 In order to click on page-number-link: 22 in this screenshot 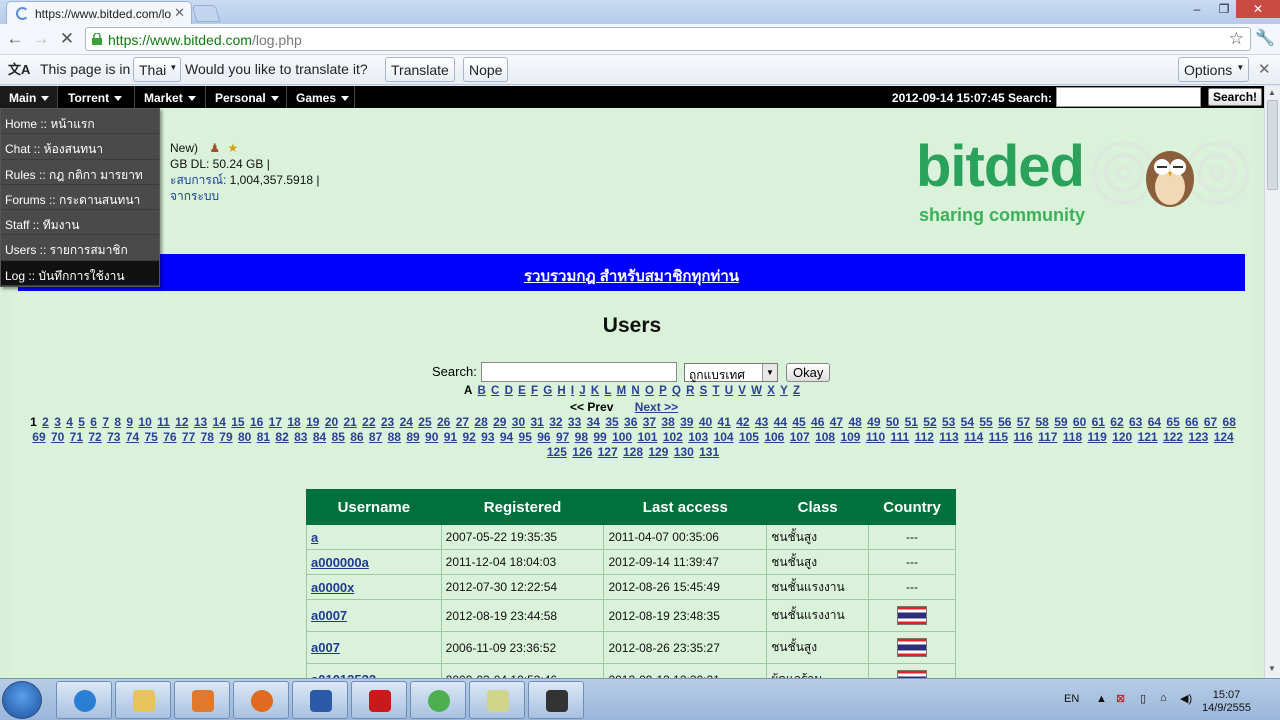, I will do `click(368, 422)`.